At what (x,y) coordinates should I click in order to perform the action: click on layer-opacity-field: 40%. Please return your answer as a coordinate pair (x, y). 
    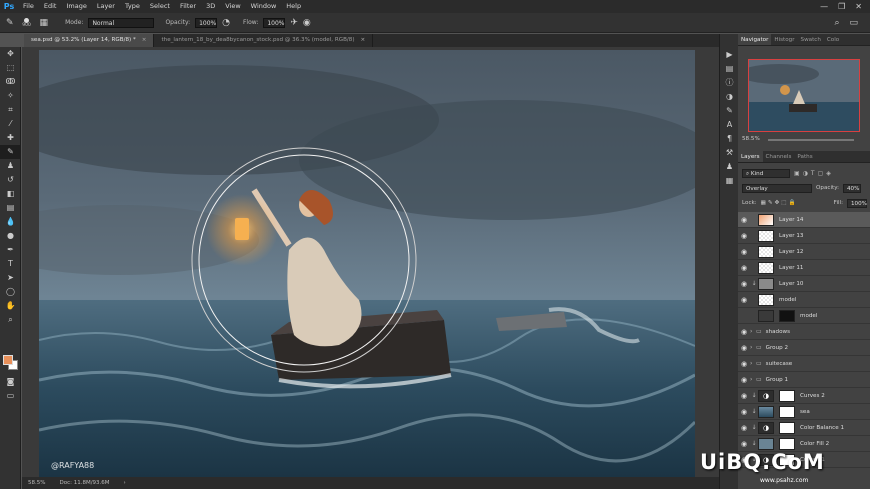
    Looking at the image, I should click on (852, 188).